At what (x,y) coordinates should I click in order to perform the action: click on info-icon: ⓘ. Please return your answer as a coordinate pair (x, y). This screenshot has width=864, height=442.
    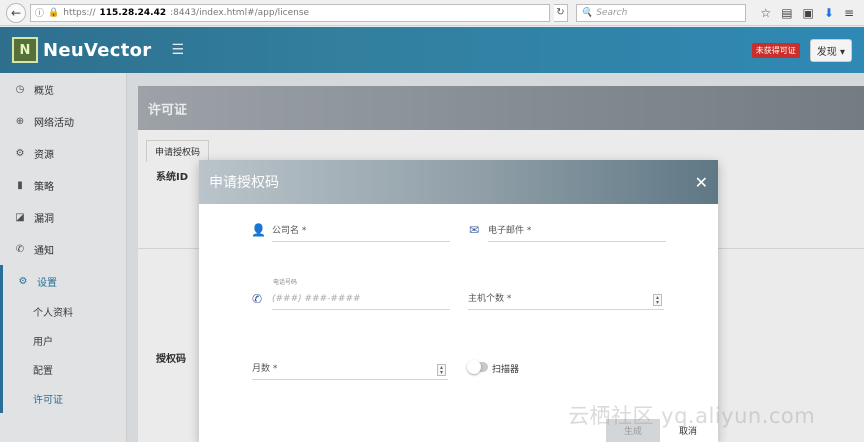
    Looking at the image, I should click on (40, 14).